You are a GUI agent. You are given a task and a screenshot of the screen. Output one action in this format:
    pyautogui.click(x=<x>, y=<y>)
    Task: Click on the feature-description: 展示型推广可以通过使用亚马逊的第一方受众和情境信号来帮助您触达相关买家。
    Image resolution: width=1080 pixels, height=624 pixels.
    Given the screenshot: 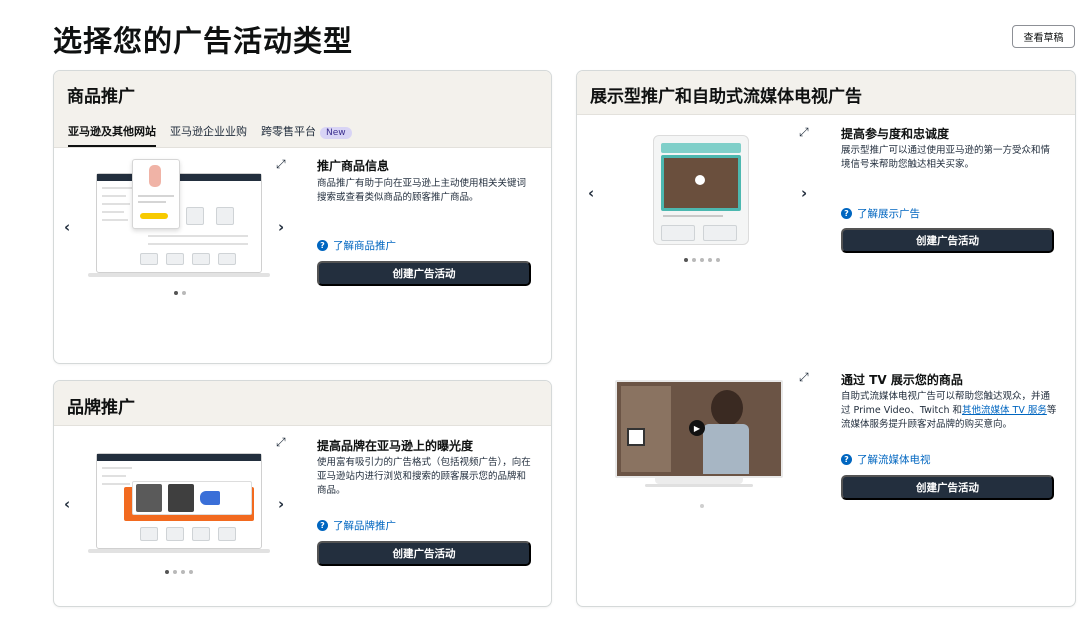 What is the action you would take?
    pyautogui.click(x=946, y=157)
    